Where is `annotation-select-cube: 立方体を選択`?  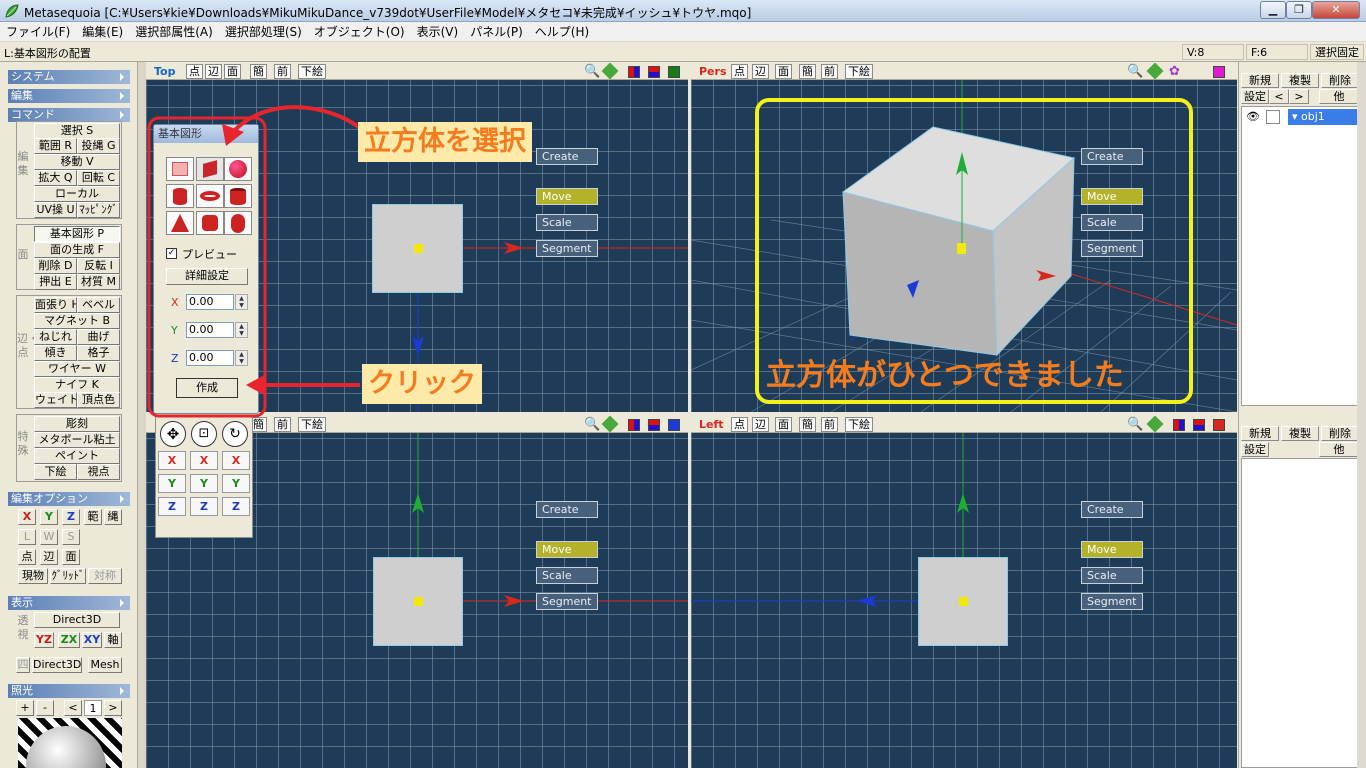
annotation-select-cube: 立方体を選択 is located at coordinates (445, 142).